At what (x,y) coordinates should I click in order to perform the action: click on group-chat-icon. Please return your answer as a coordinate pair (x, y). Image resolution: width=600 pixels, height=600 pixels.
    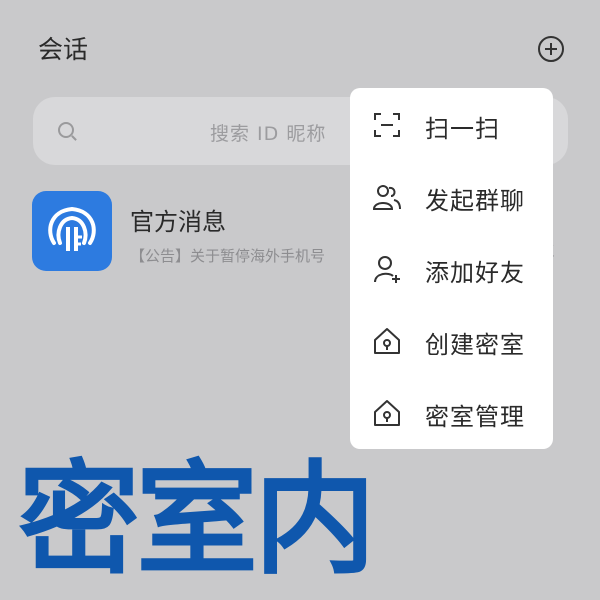
    Looking at the image, I should click on (386, 197).